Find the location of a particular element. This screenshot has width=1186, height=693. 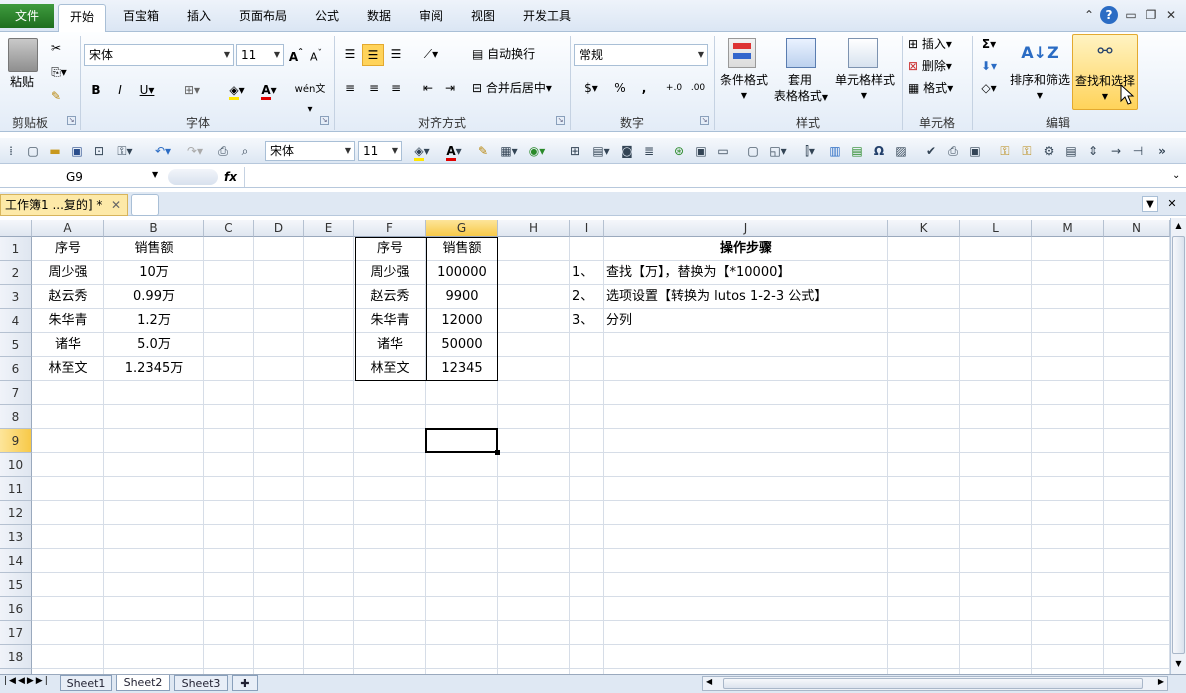

align-bottom-icon: ☰ is located at coordinates (396, 54).